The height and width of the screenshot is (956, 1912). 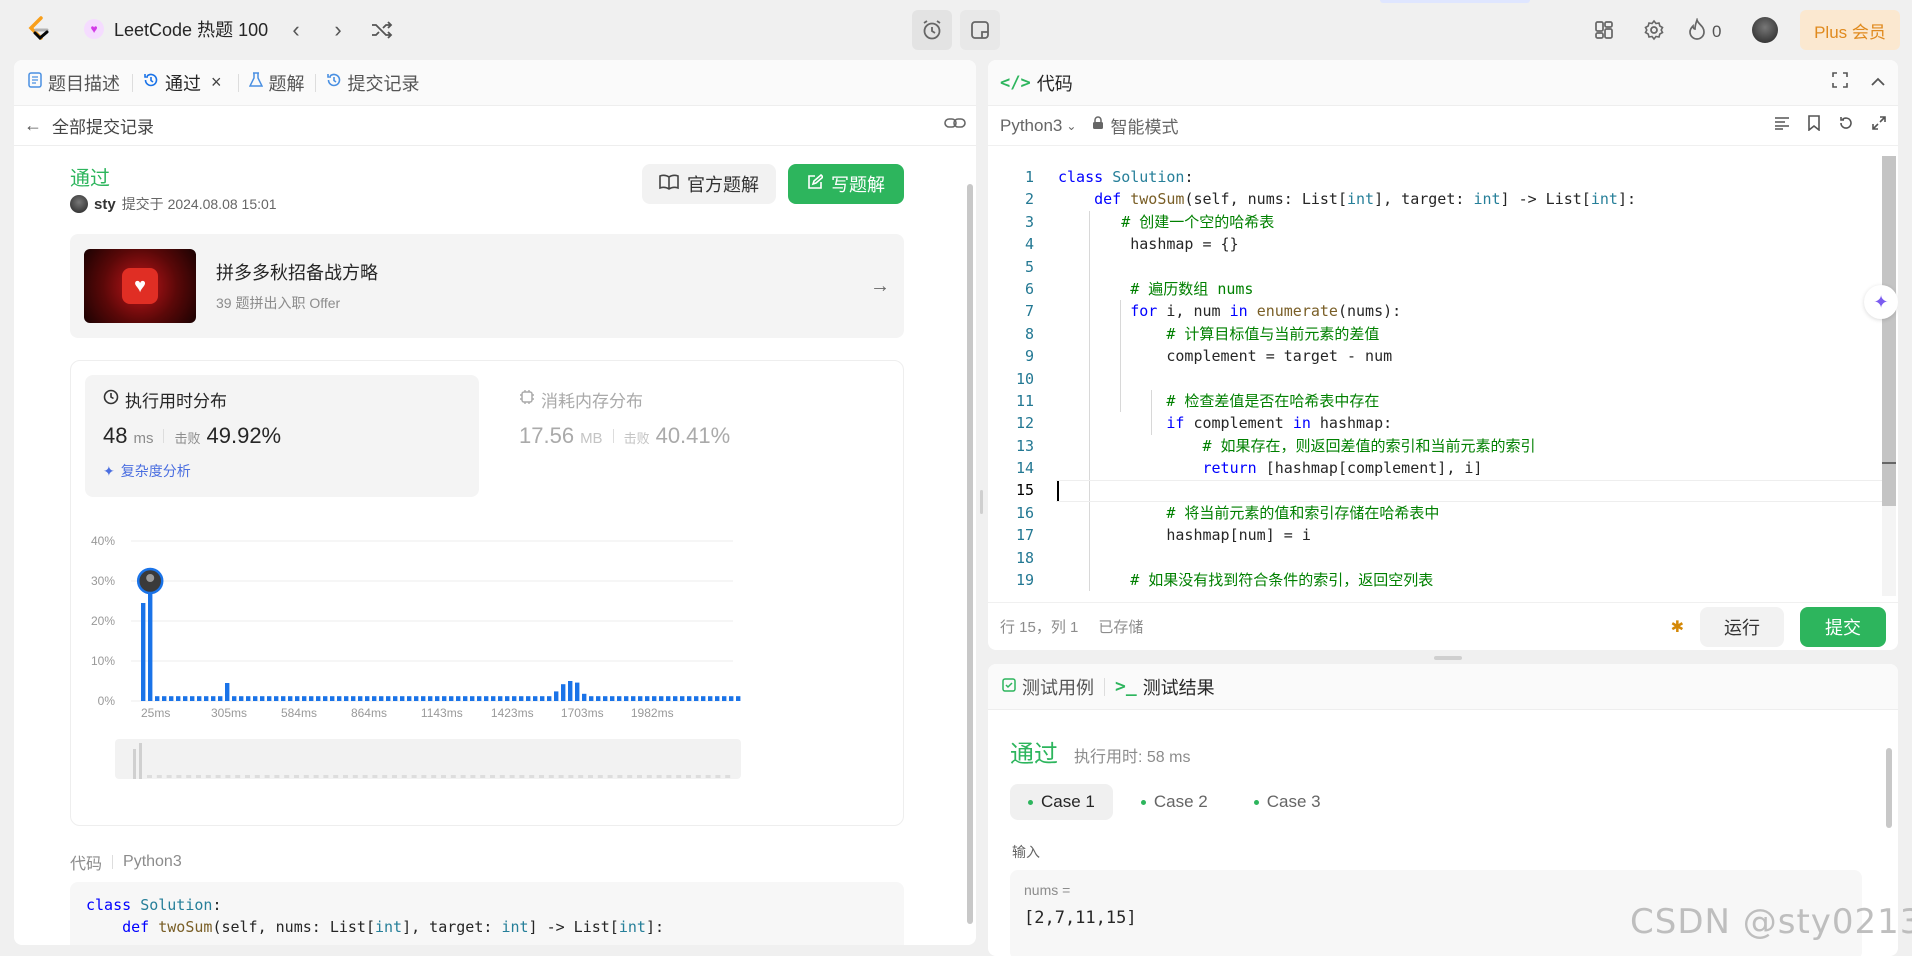 What do you see at coordinates (282, 436) in the screenshot?
I see `runtime-box: 执行用时分布 48 ms 击败 49.92% ✦ 复杂度分析` at bounding box center [282, 436].